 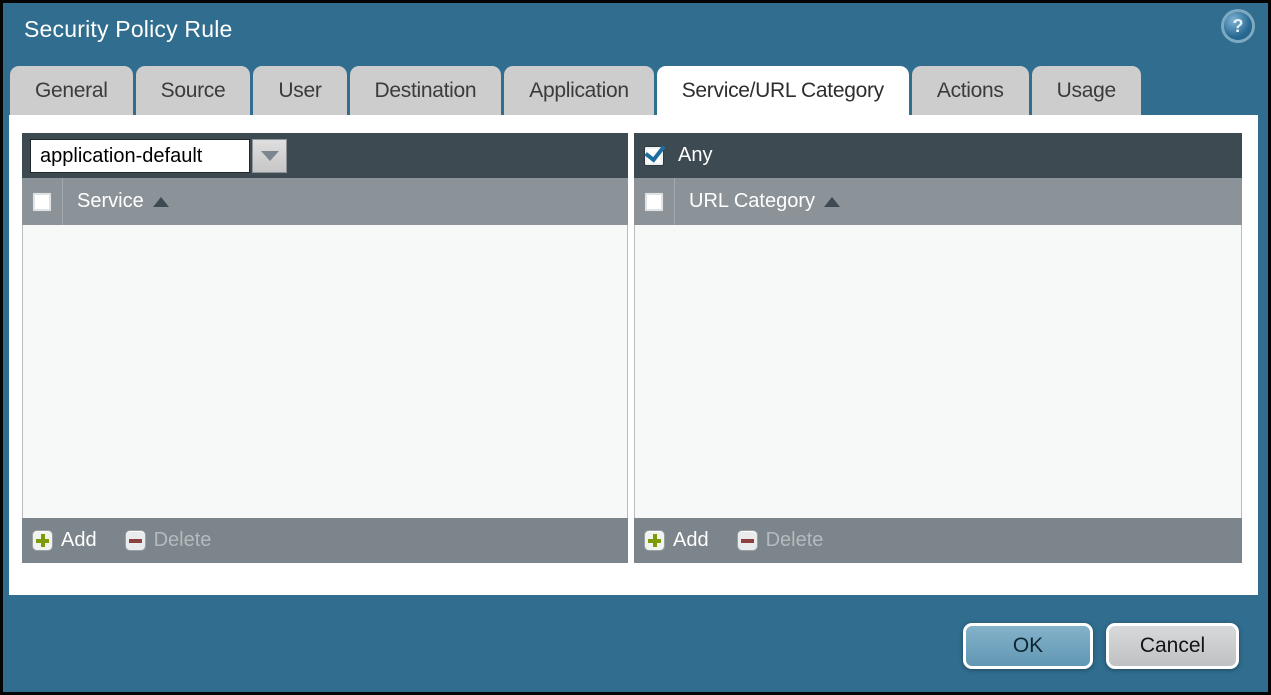 I want to click on url-category-select-all-cell, so click(x=654, y=201).